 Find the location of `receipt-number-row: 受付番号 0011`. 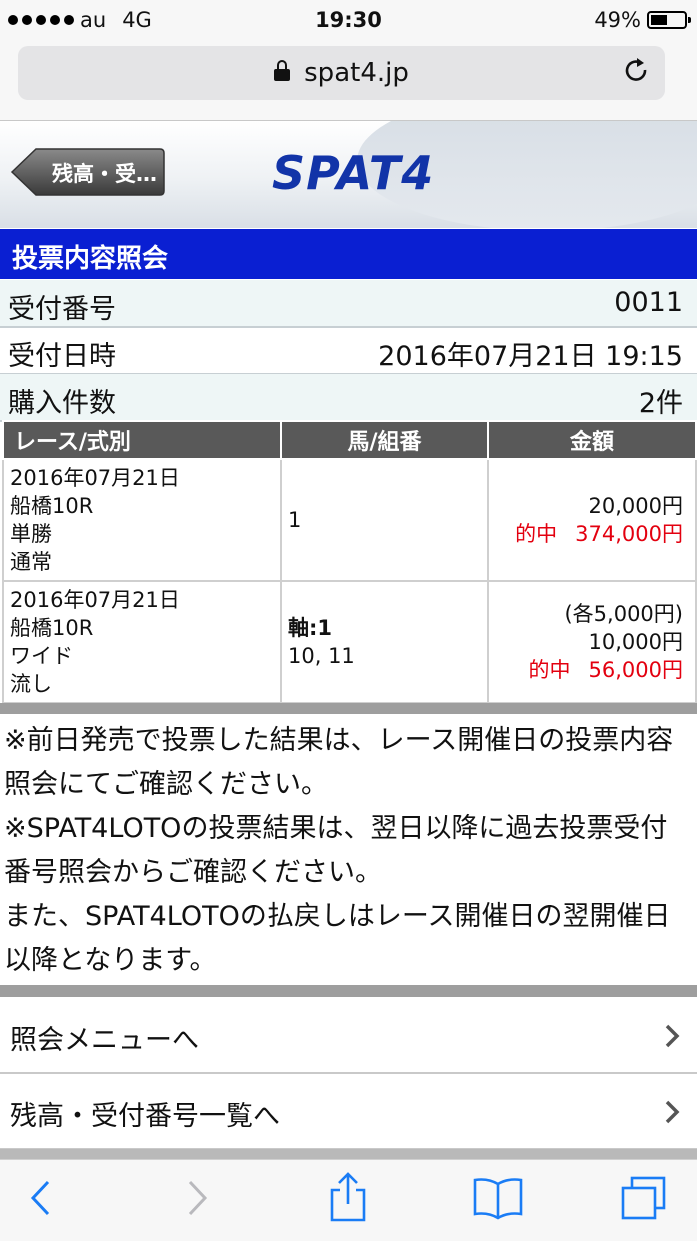

receipt-number-row: 受付番号 0011 is located at coordinates (348, 304).